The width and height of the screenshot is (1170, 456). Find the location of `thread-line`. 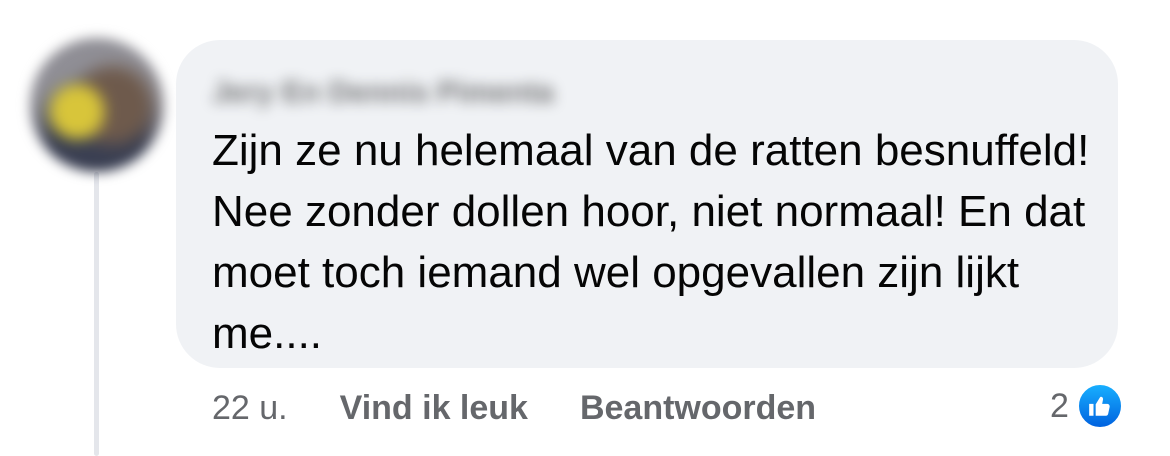

thread-line is located at coordinates (96, 314).